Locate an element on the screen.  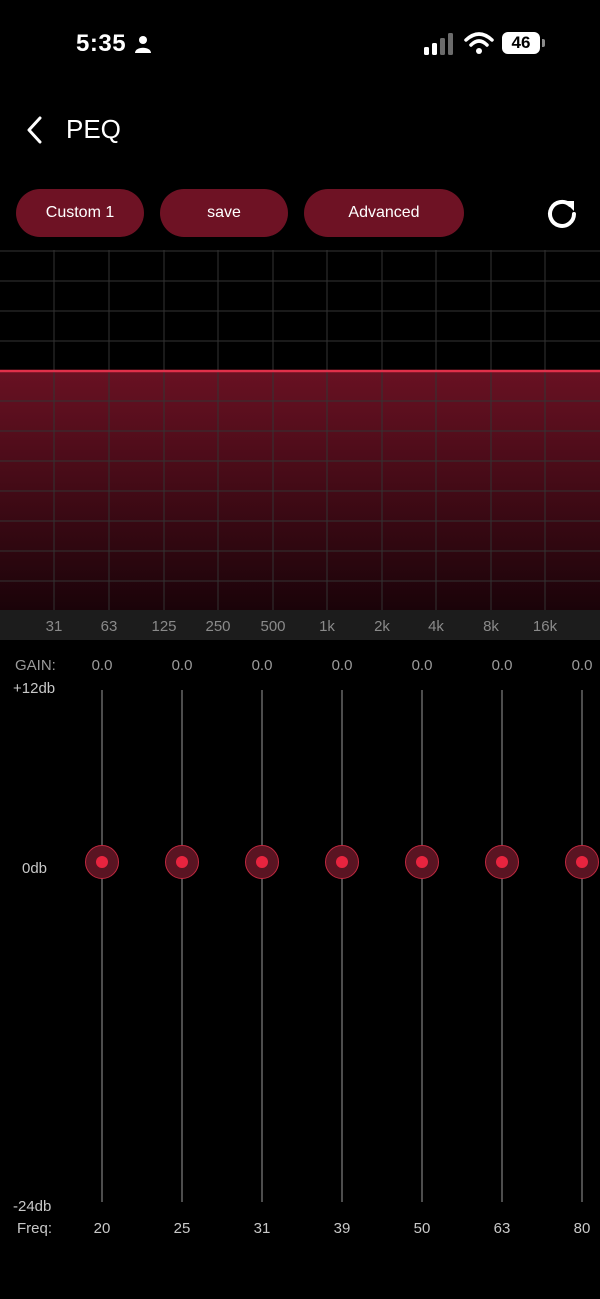
min-db-label: -24db is located at coordinates (32, 1206).